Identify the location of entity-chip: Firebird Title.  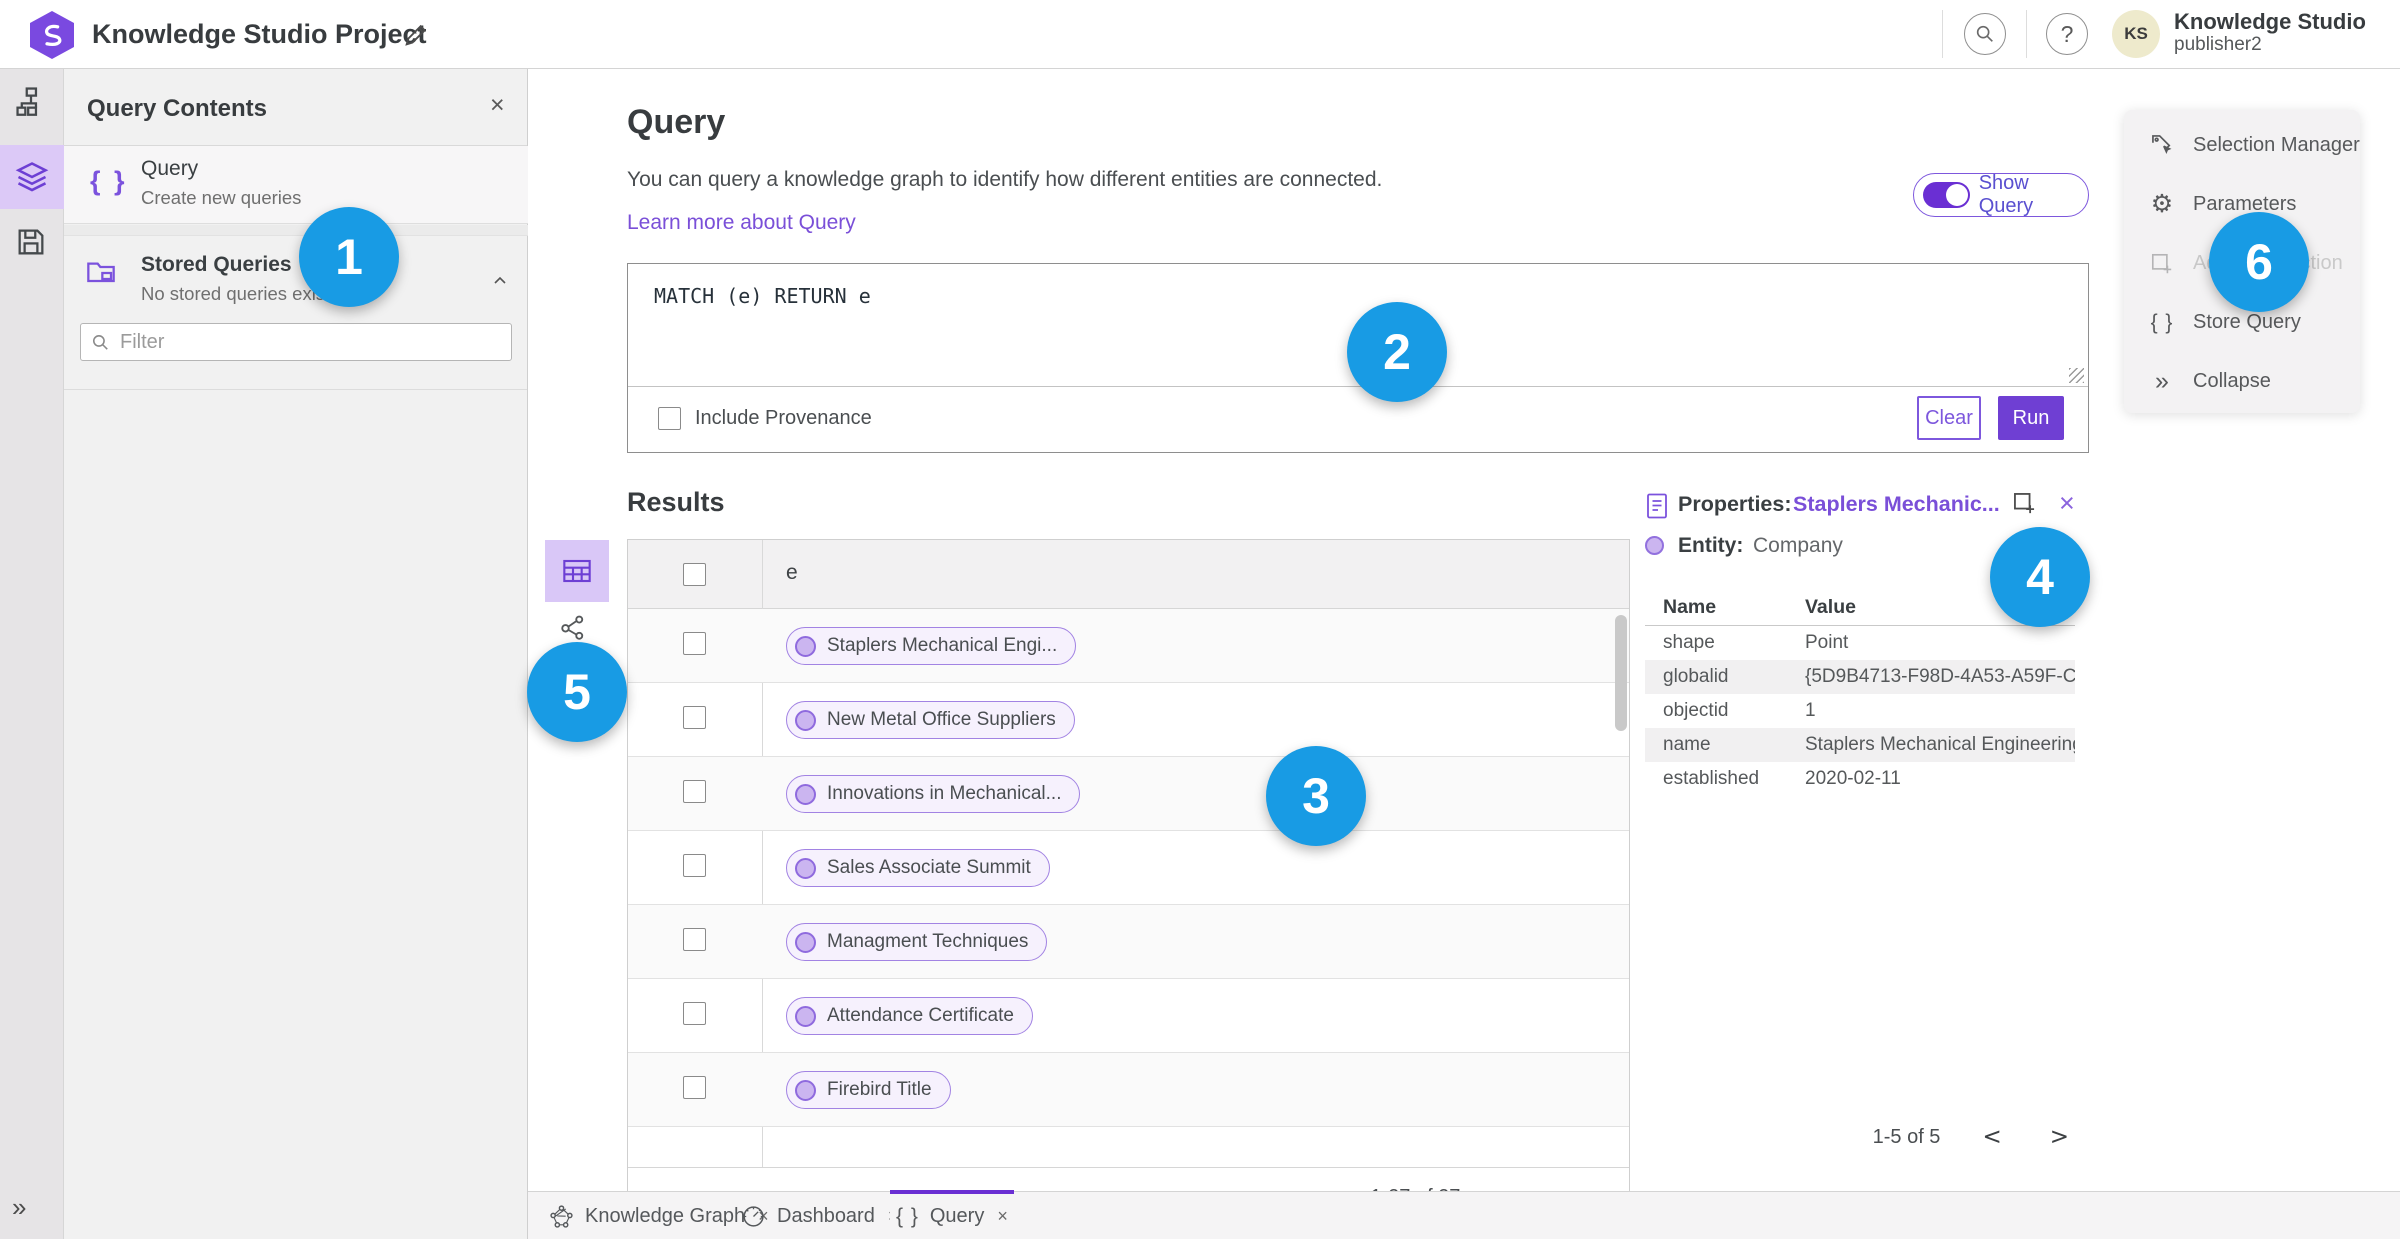
(868, 1090).